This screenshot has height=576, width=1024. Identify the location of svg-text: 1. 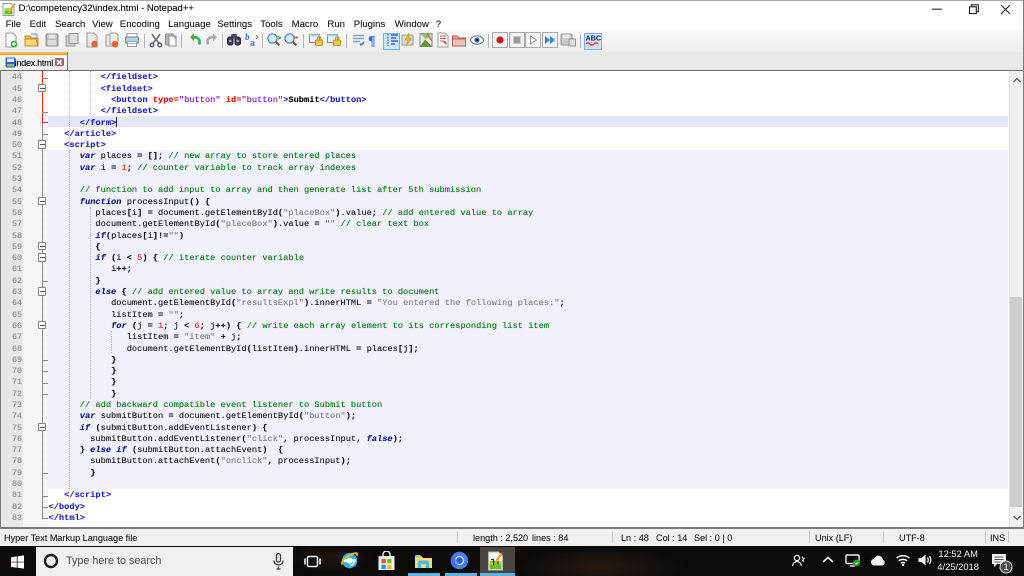
(1005, 567).